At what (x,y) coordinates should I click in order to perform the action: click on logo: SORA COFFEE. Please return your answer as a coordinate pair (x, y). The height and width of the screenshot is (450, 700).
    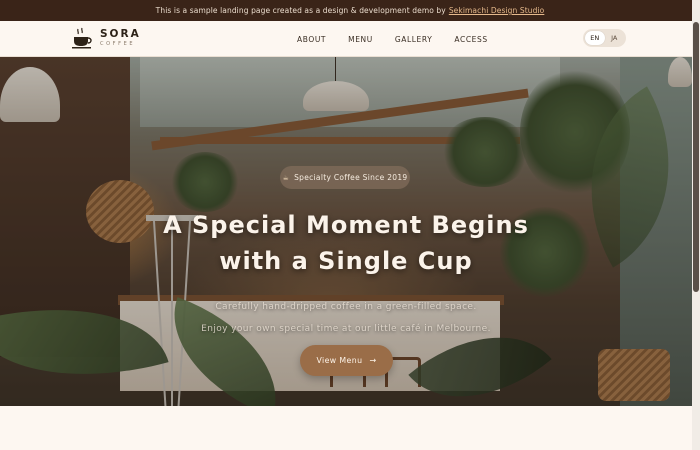
    Looking at the image, I should click on (106, 38).